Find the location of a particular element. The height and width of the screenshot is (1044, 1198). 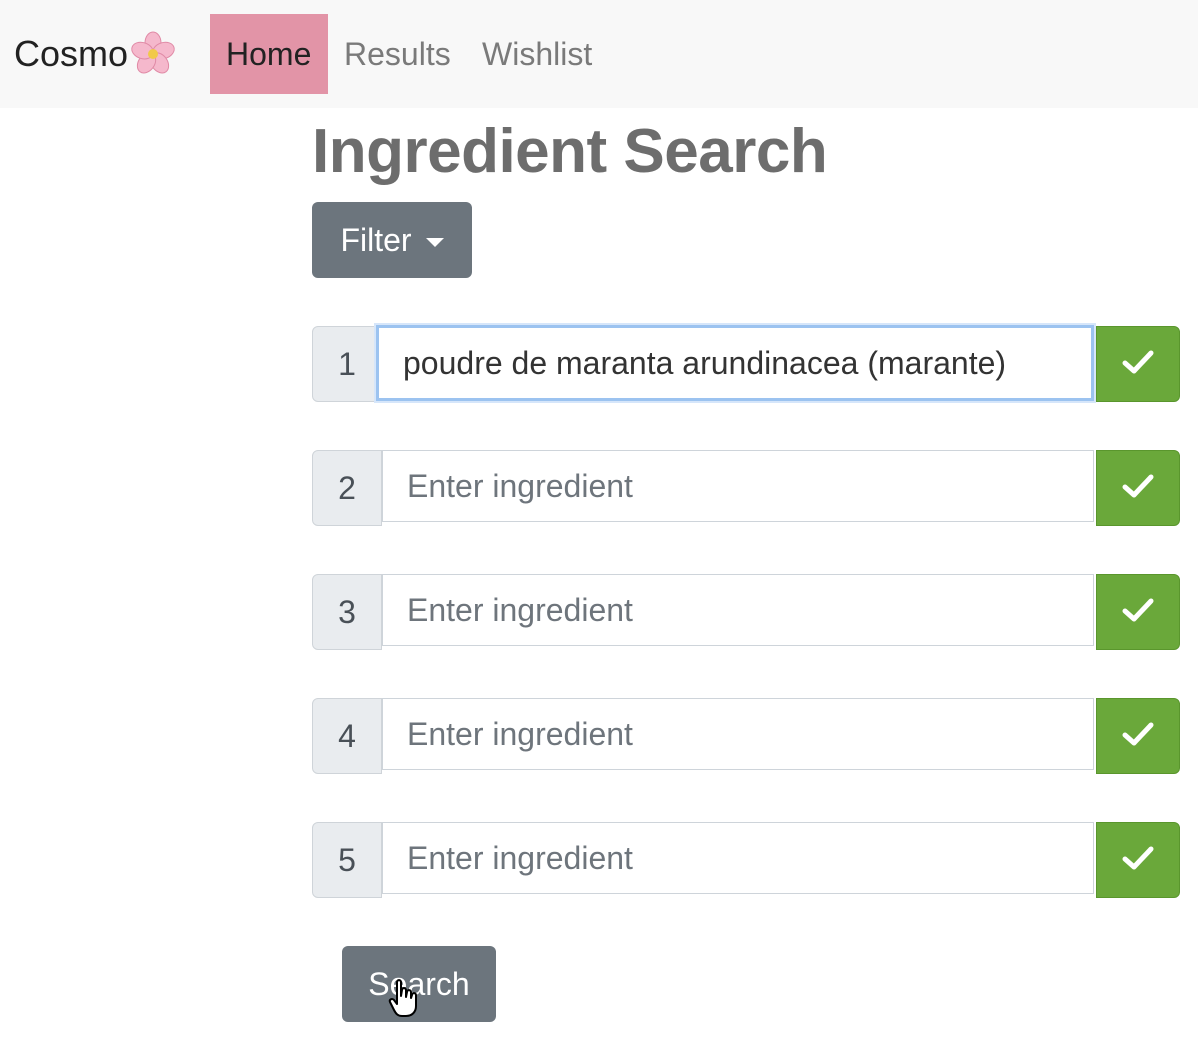

ingredient-row: 1 is located at coordinates (746, 363).